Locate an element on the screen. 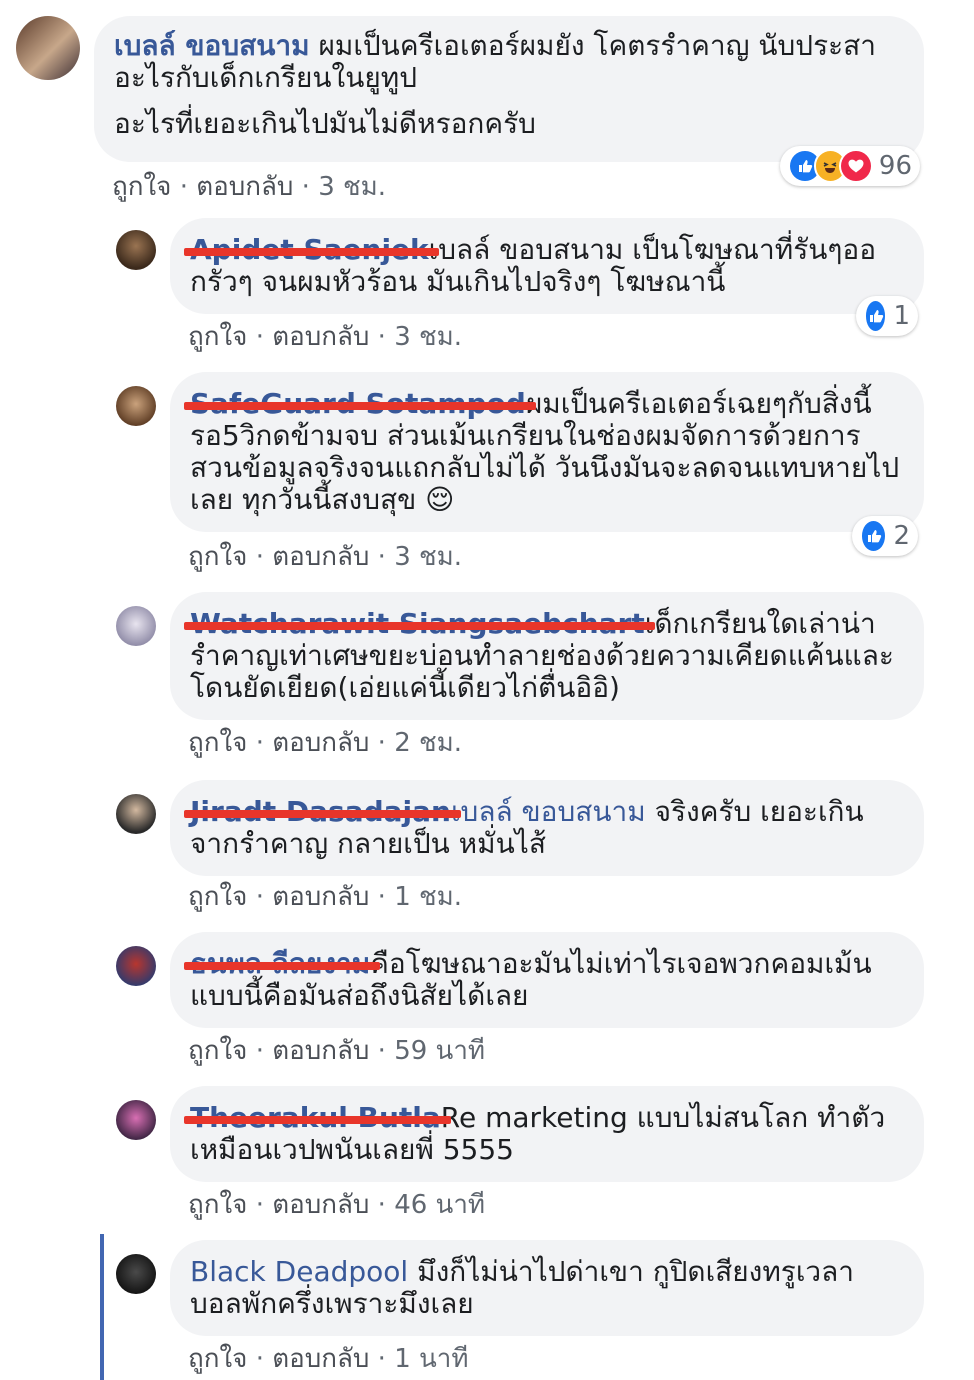 The image size is (974, 1380). reaction-count-badge: 2 is located at coordinates (885, 536).